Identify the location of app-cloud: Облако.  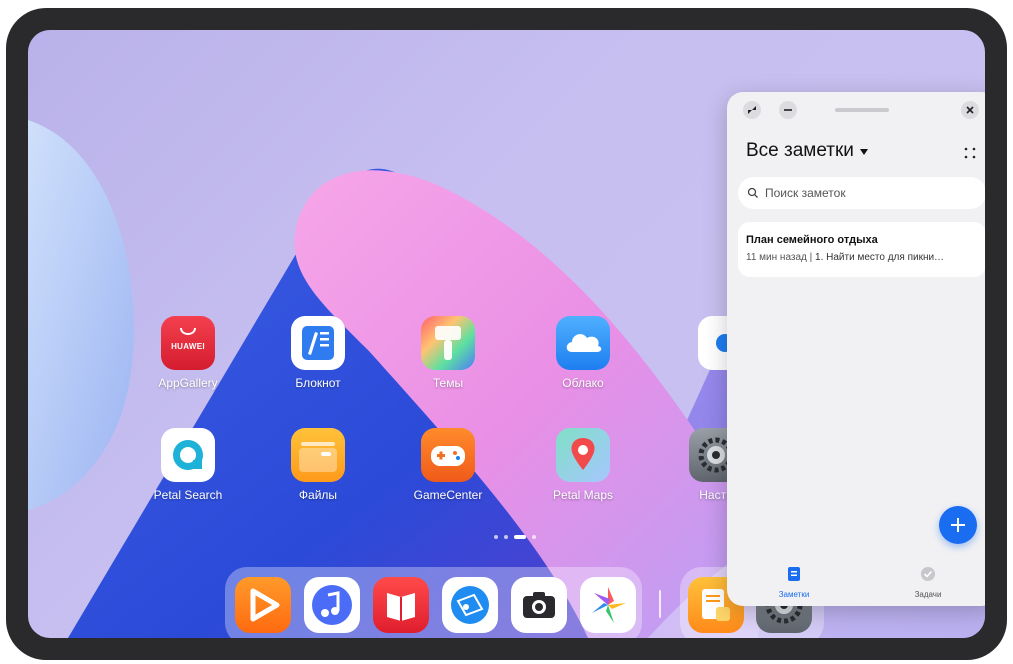
(583, 353).